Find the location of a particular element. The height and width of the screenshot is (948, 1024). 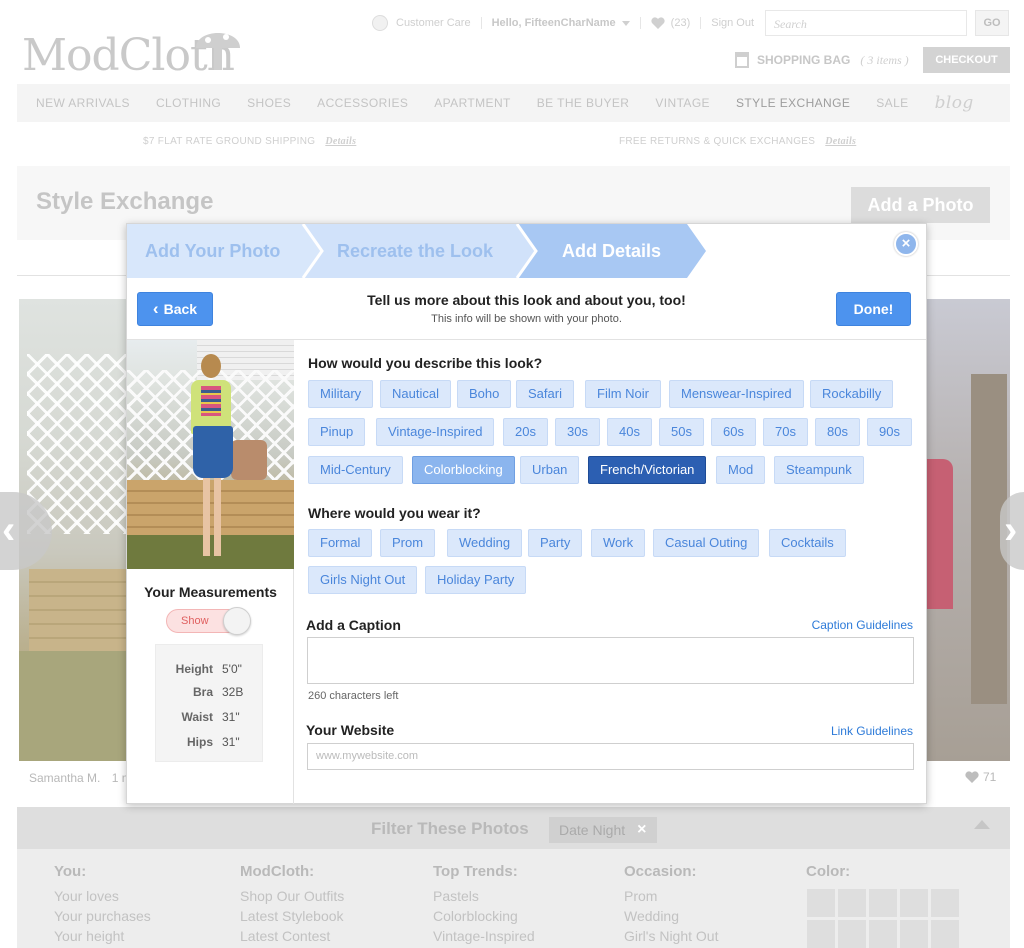

look-tag-film-noir: Film Noir is located at coordinates (623, 394).